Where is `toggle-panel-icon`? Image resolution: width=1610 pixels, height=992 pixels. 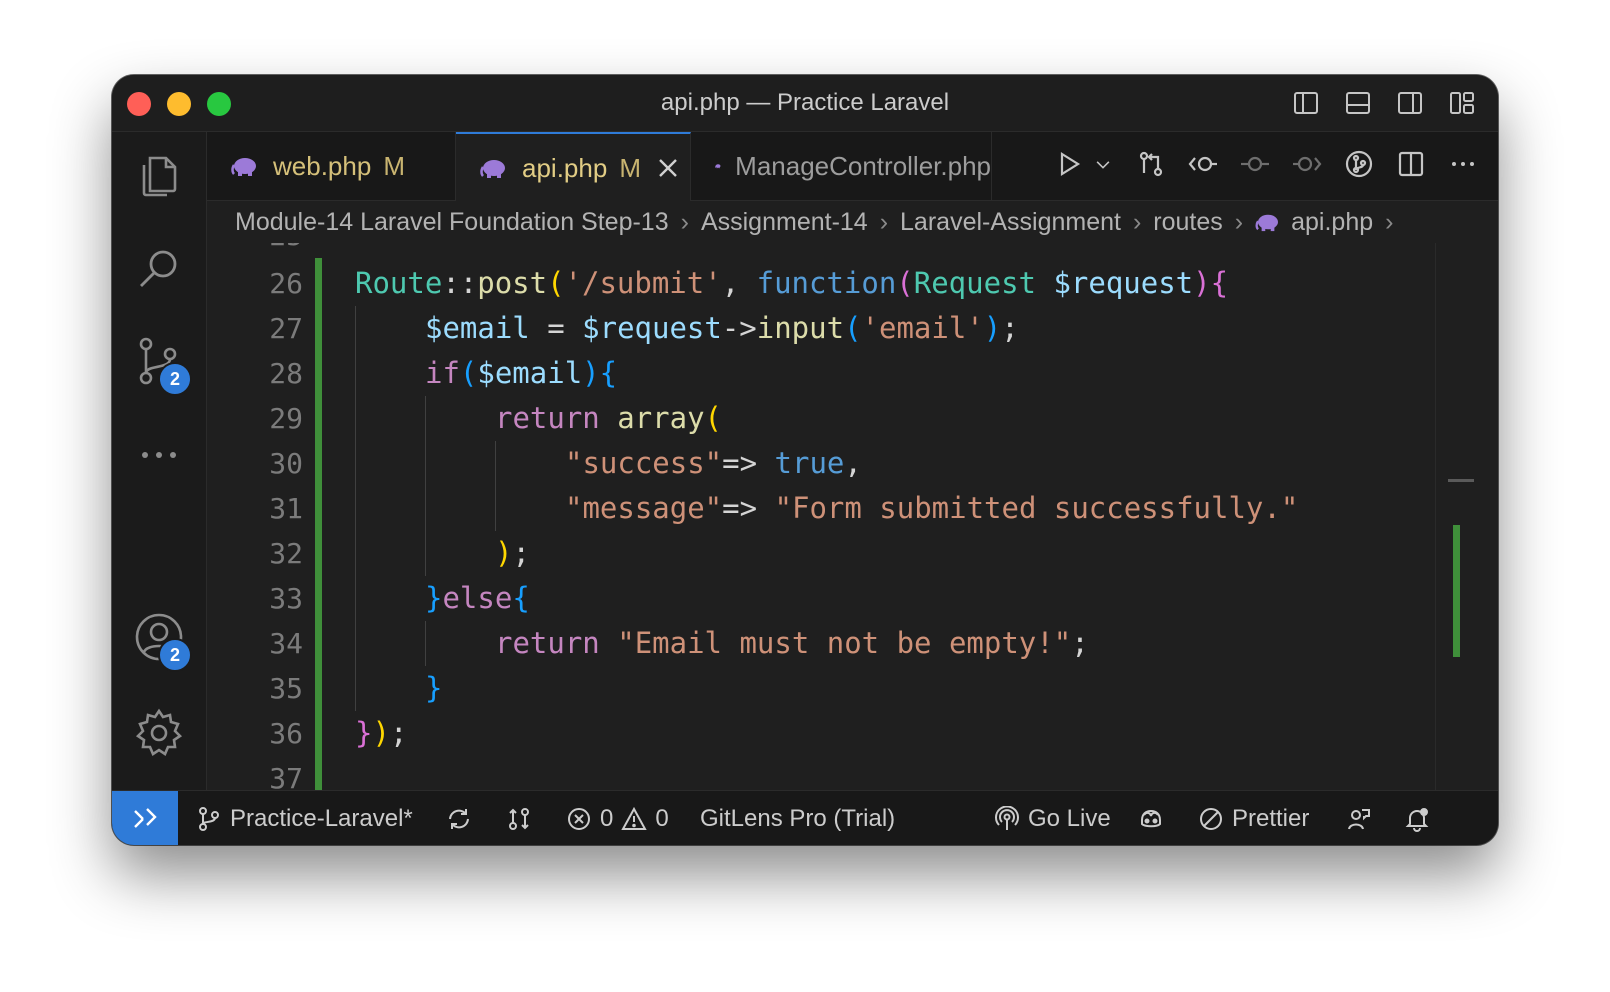 toggle-panel-icon is located at coordinates (1358, 103).